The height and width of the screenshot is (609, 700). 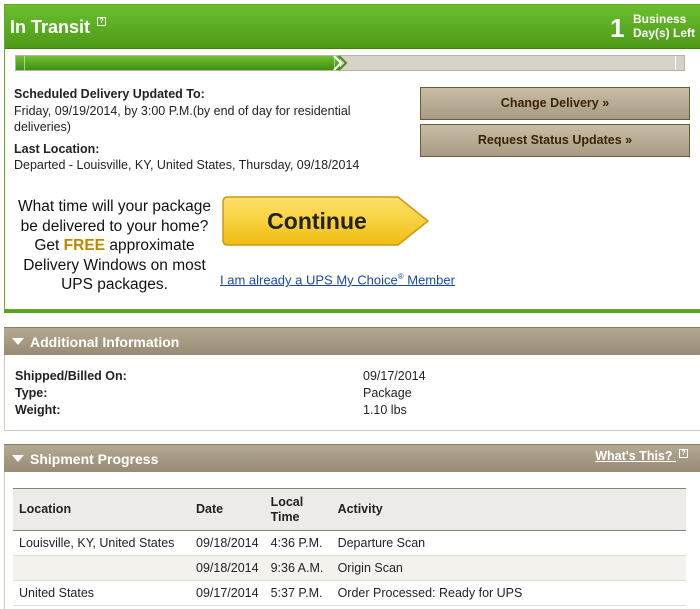 I want to click on additional-information-header: Additional Information, so click(x=352, y=341).